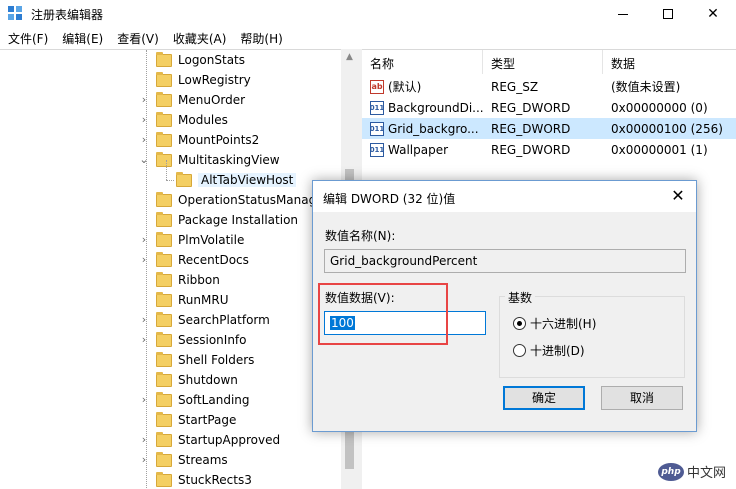 The image size is (736, 489). I want to click on list-item: 011 Wallpaper REG_DWORD 0x00000001 (1), so click(549, 149).